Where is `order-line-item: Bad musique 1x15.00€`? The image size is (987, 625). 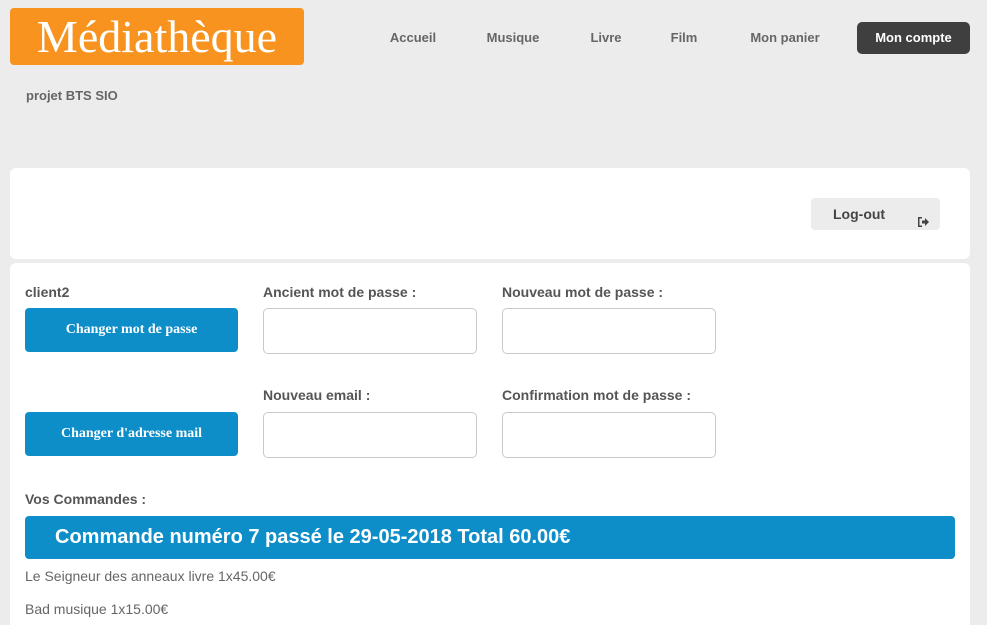
order-line-item: Bad musique 1x15.00€ is located at coordinates (97, 609).